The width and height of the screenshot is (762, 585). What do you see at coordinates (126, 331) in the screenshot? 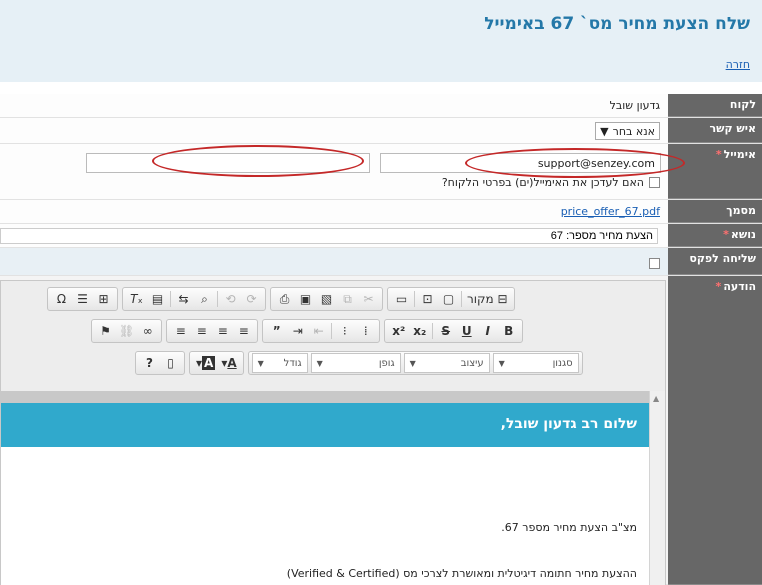
I see `unlink-icon: ⛓` at bounding box center [126, 331].